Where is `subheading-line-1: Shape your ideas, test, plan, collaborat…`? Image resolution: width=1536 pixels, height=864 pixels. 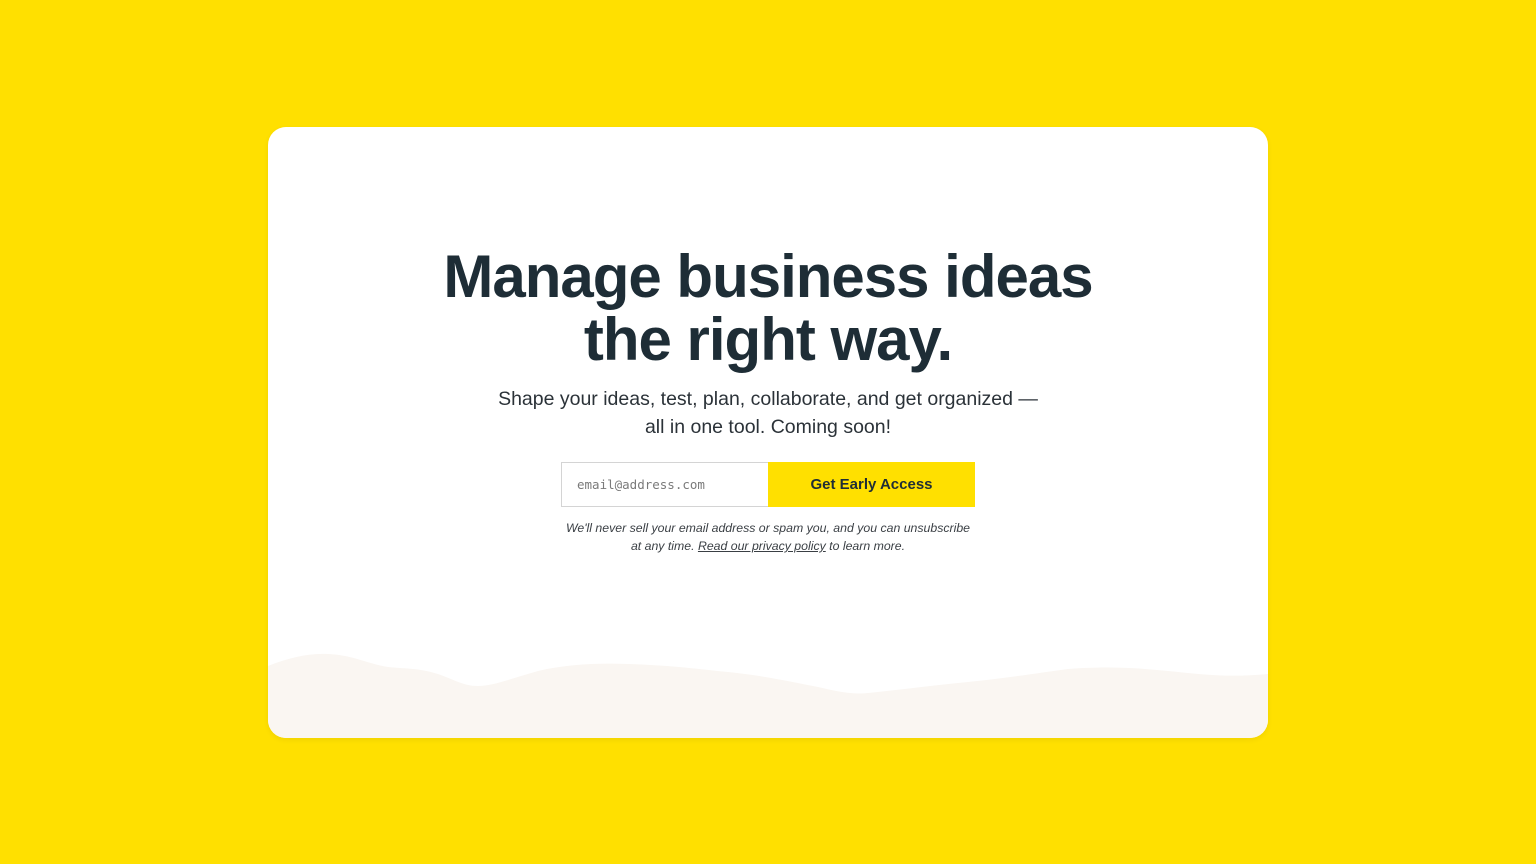
subheading-line-1: Shape your ideas, test, plan, collaborat… is located at coordinates (768, 399).